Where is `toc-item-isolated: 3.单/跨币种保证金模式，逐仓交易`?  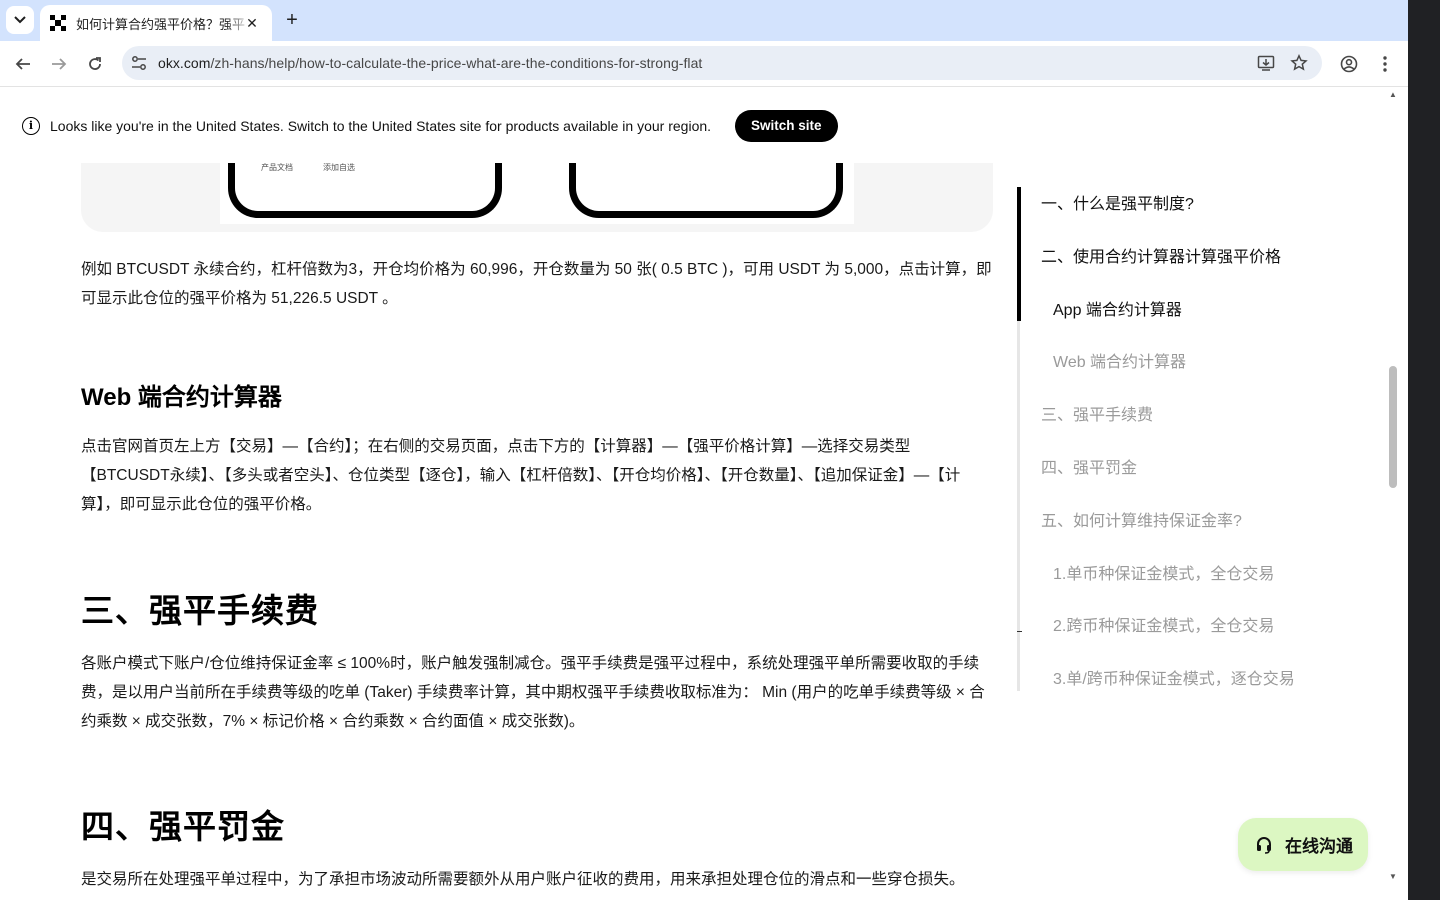
toc-item-isolated: 3.单/跨币种保证金模式，逐仓交易 is located at coordinates (1174, 677).